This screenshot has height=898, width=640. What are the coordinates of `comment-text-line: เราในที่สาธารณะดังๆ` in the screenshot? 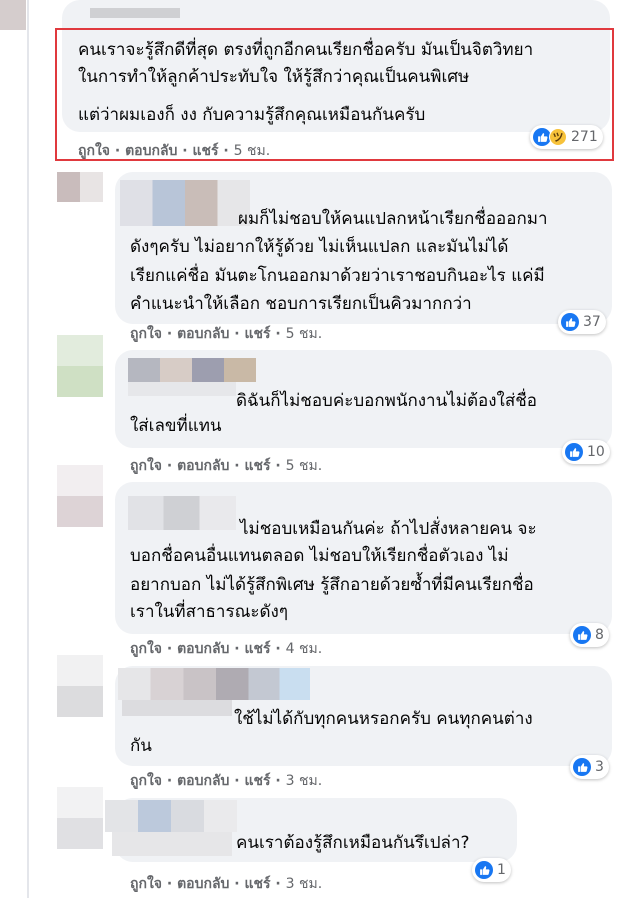 It's located at (209, 612).